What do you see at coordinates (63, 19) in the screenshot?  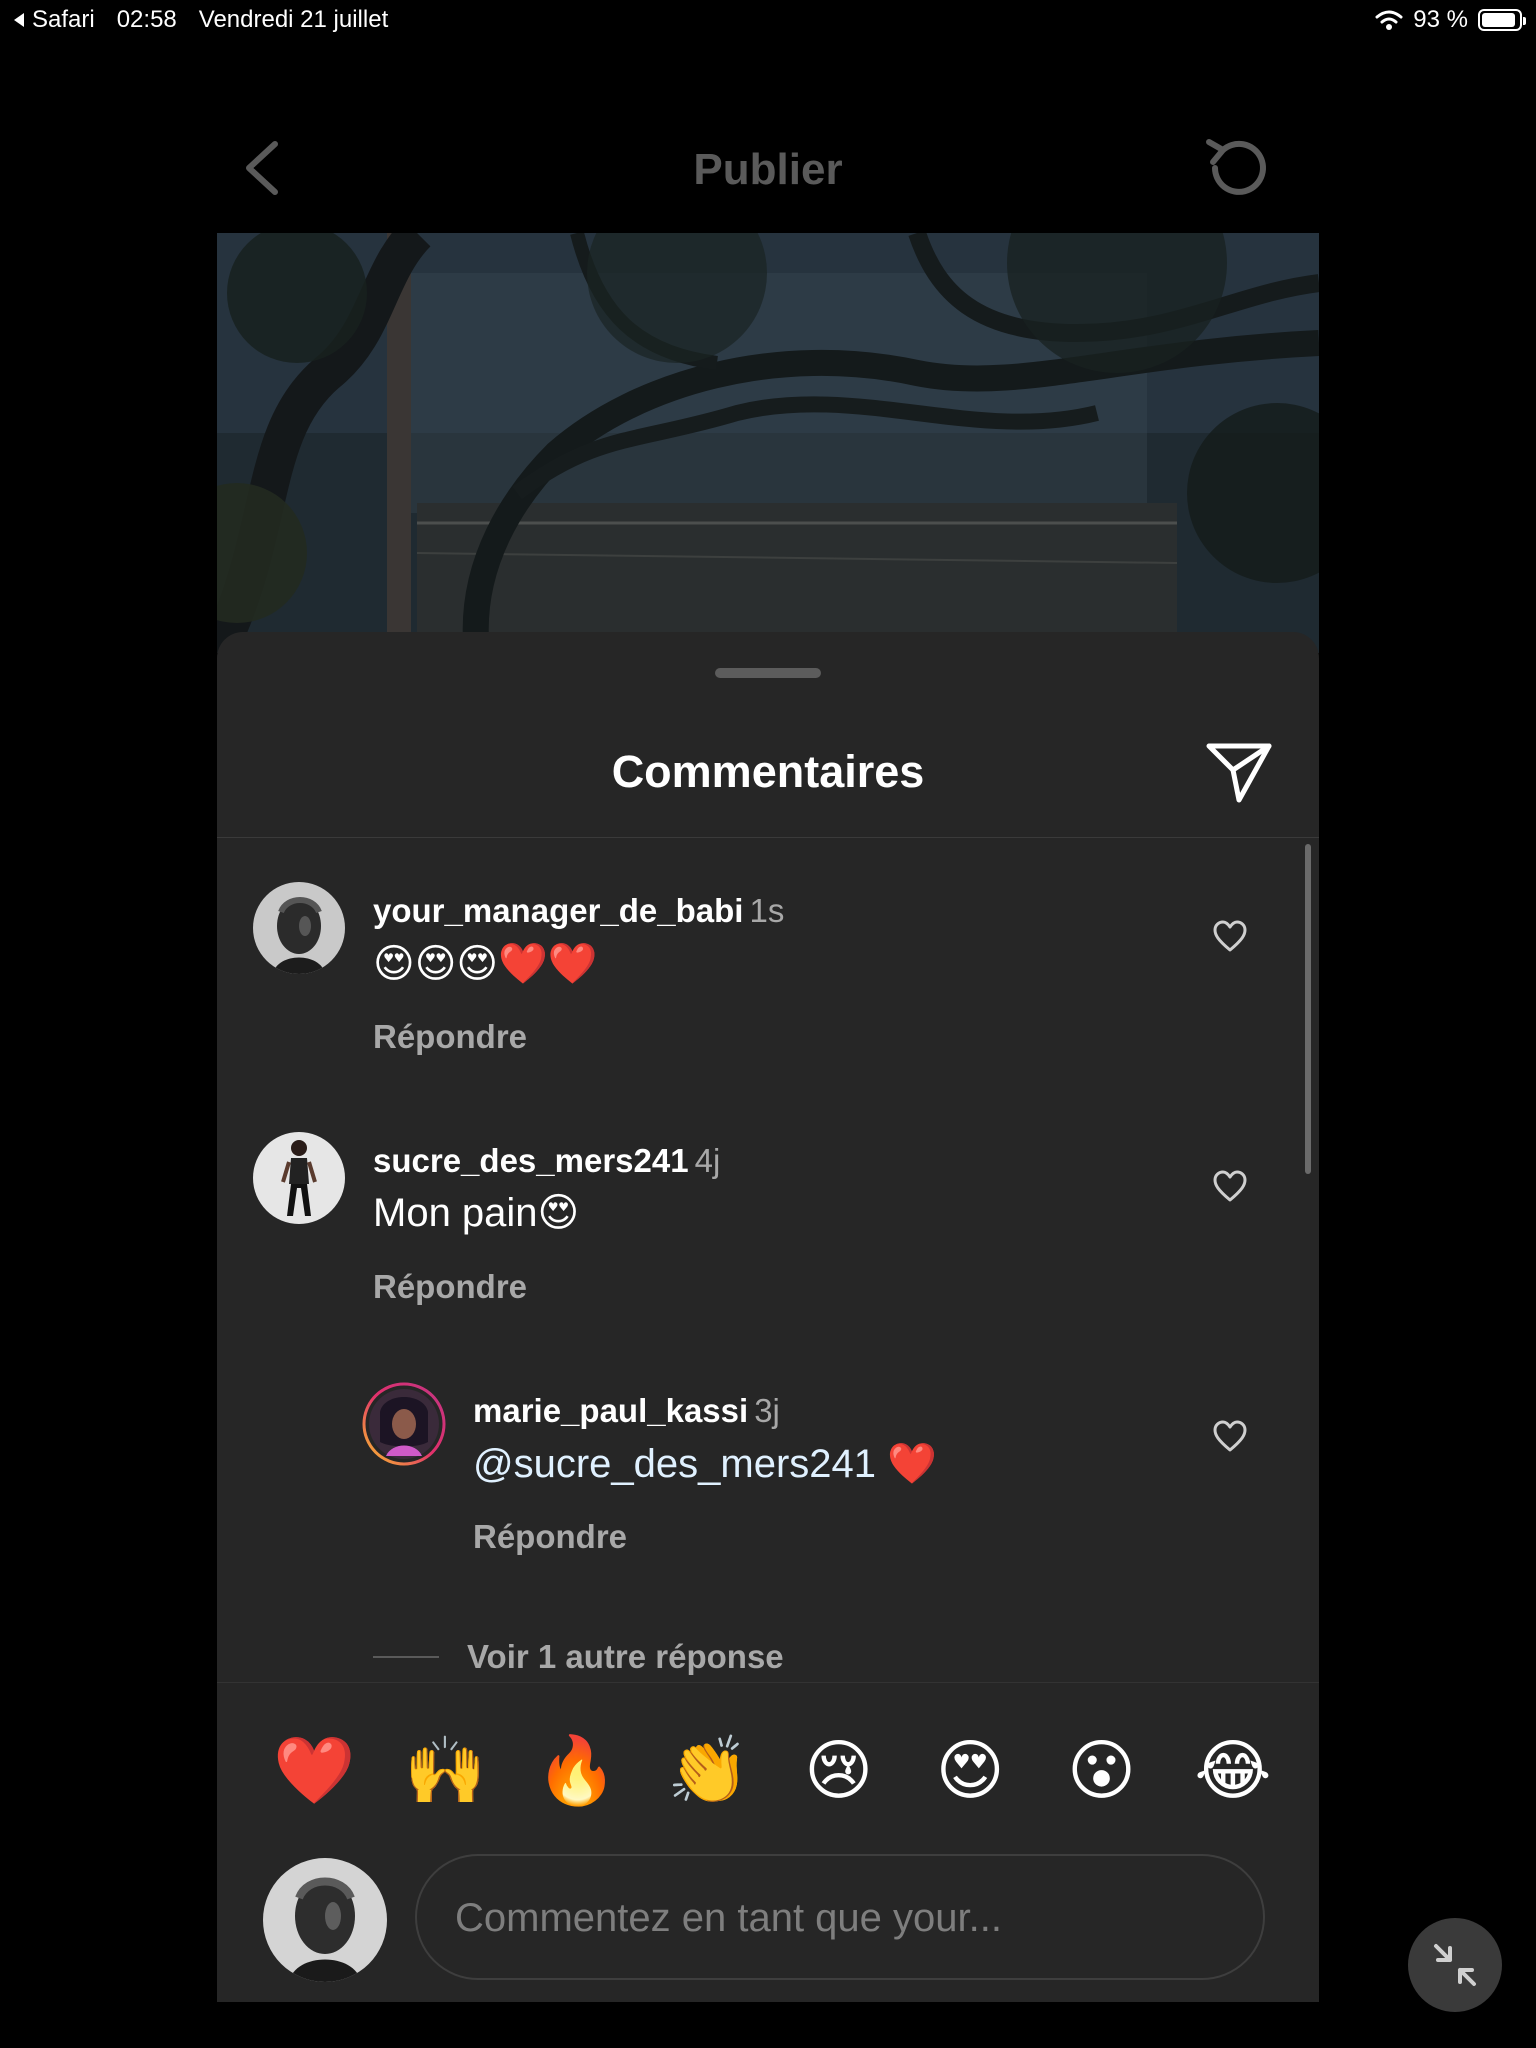 I see `back-app-label: Safari` at bounding box center [63, 19].